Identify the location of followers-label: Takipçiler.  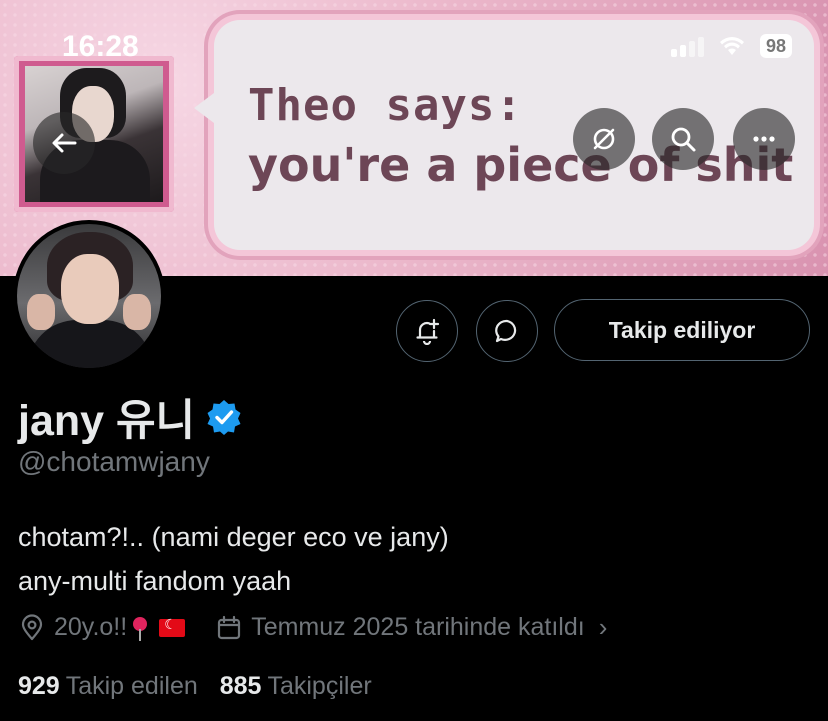
(319, 686).